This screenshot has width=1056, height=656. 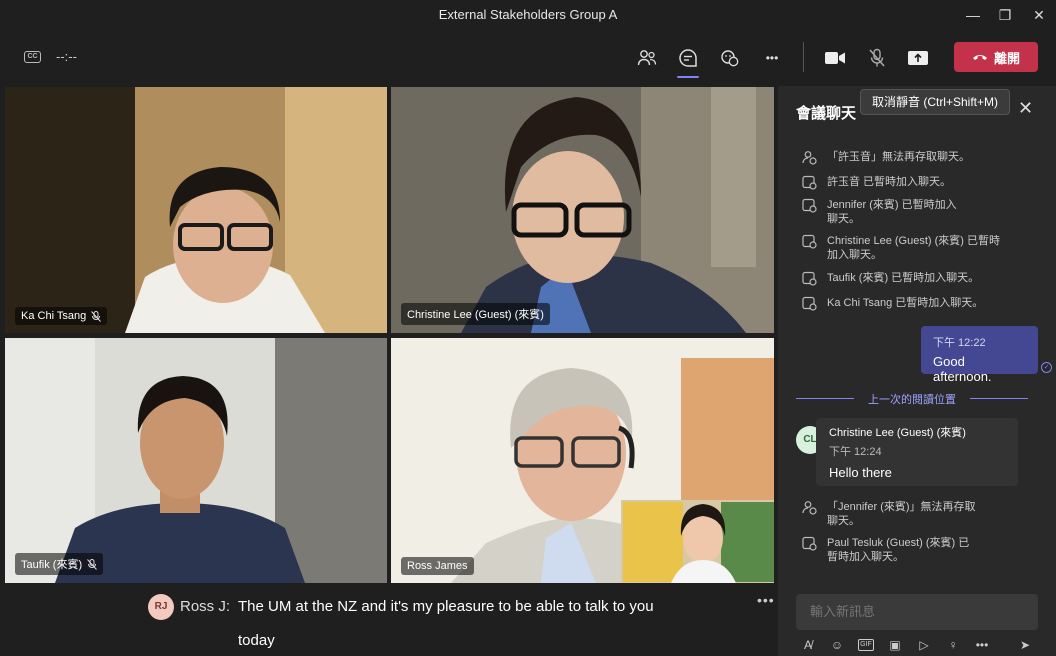 I want to click on participant-name-tag: Taufik (來賓), so click(x=59, y=564).